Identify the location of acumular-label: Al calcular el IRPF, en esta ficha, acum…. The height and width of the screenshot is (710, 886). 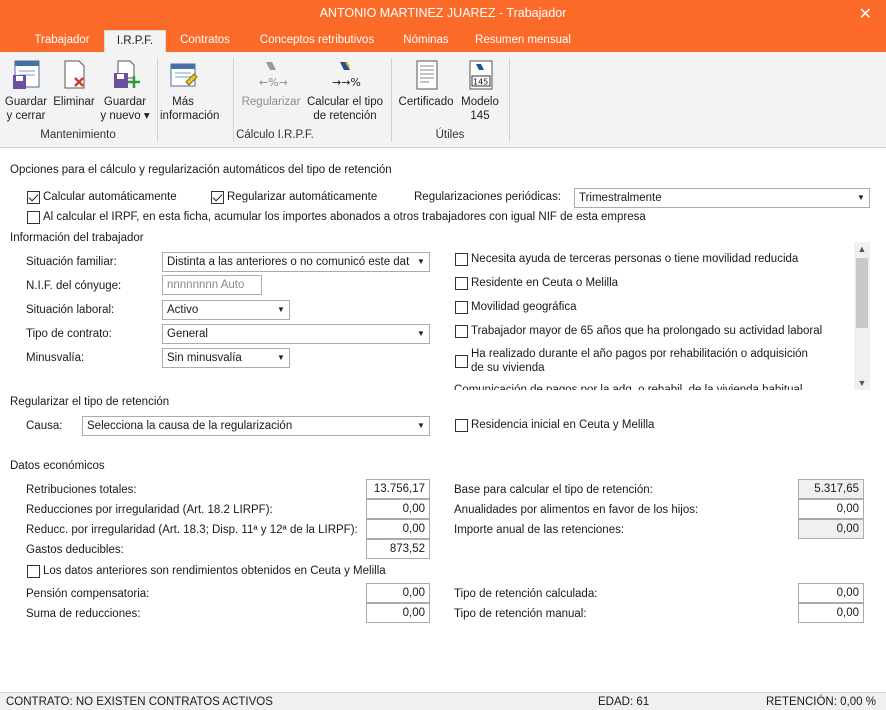
(344, 217).